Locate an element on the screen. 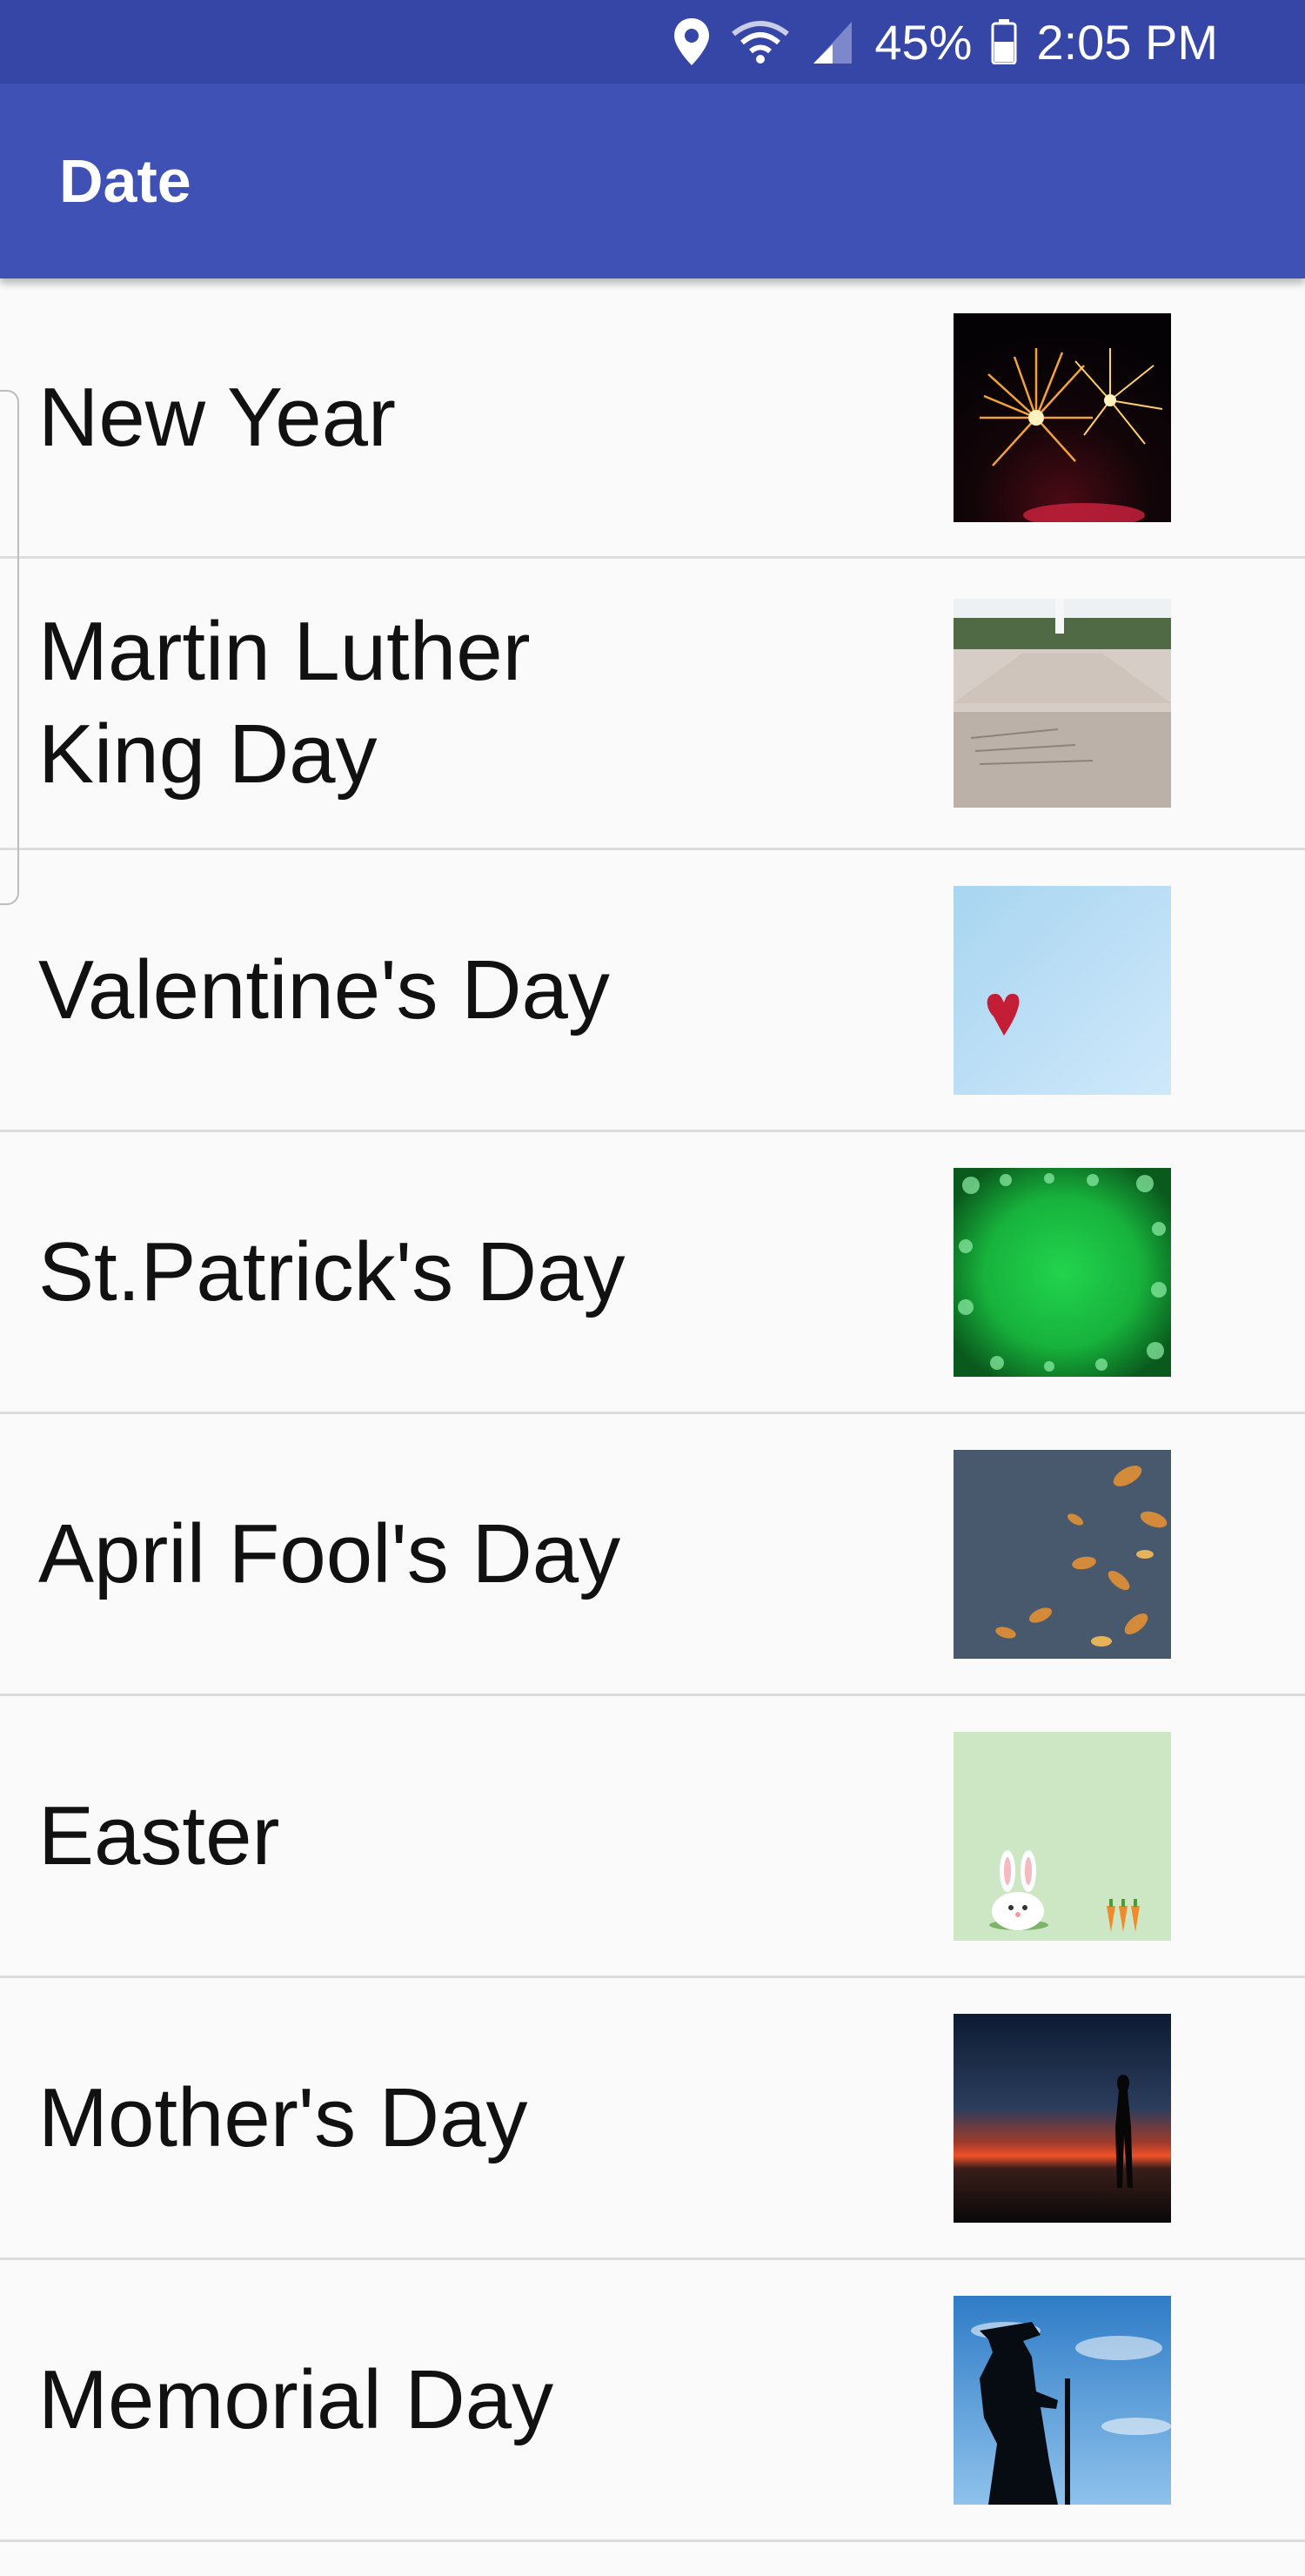 The width and height of the screenshot is (1305, 2576). wifi-icon is located at coordinates (760, 41).